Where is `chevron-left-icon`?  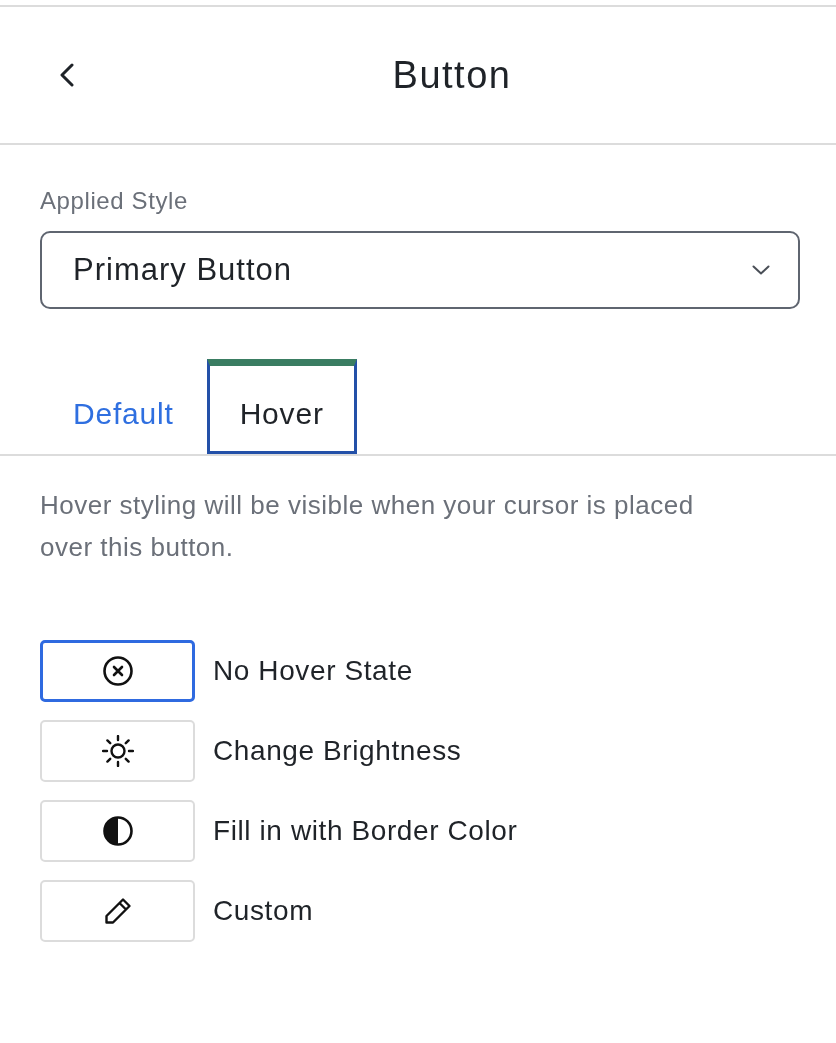 chevron-left-icon is located at coordinates (67, 75).